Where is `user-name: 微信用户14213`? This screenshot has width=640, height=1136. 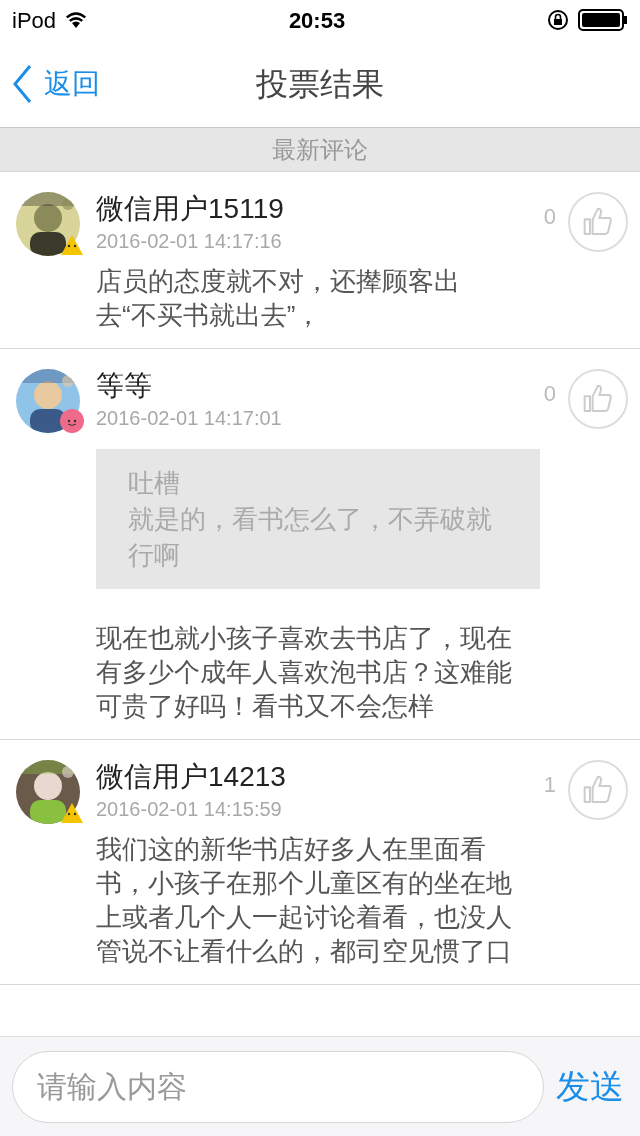
user-name: 微信用户14213 is located at coordinates (191, 777).